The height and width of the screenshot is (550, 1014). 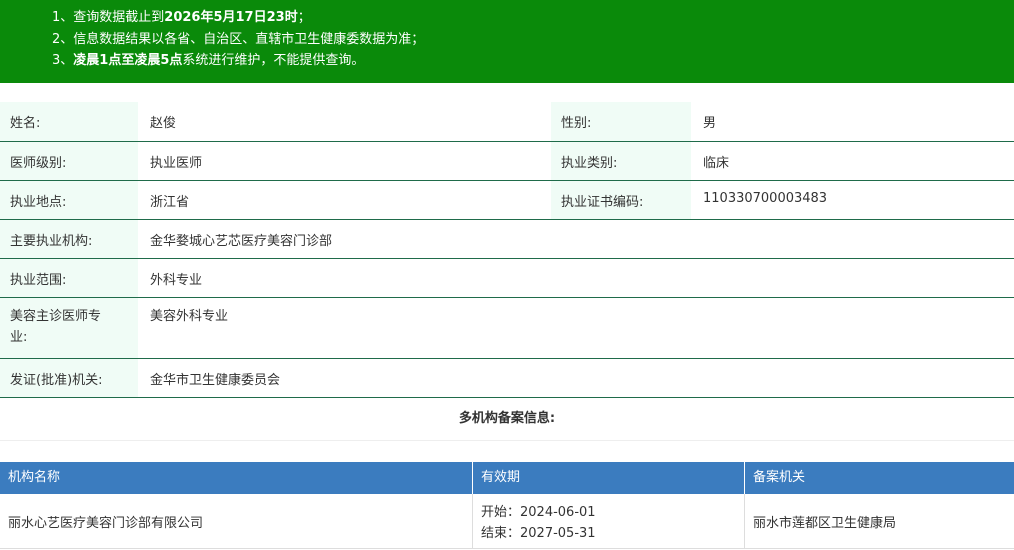 I want to click on category-value: 临床, so click(x=716, y=163).